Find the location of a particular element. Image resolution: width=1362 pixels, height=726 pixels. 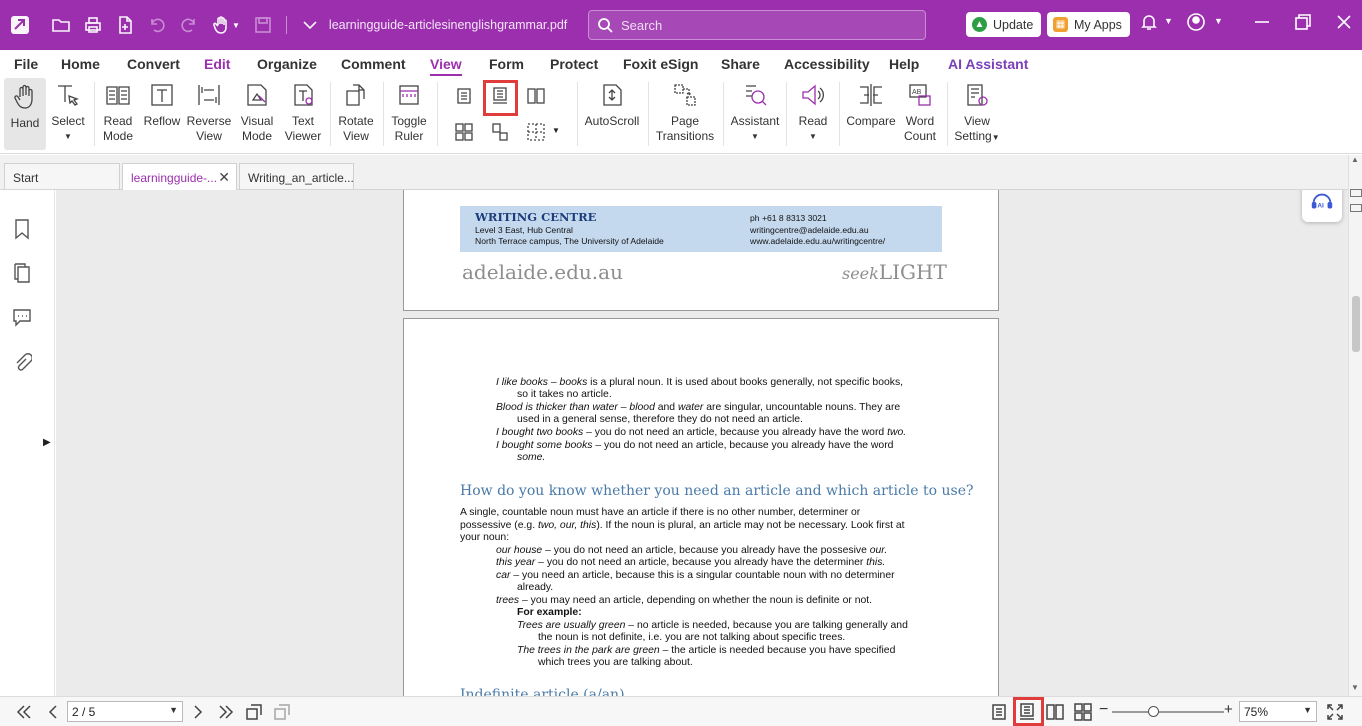

tab-learningguide: learningguide-... ✕ is located at coordinates (179, 177).